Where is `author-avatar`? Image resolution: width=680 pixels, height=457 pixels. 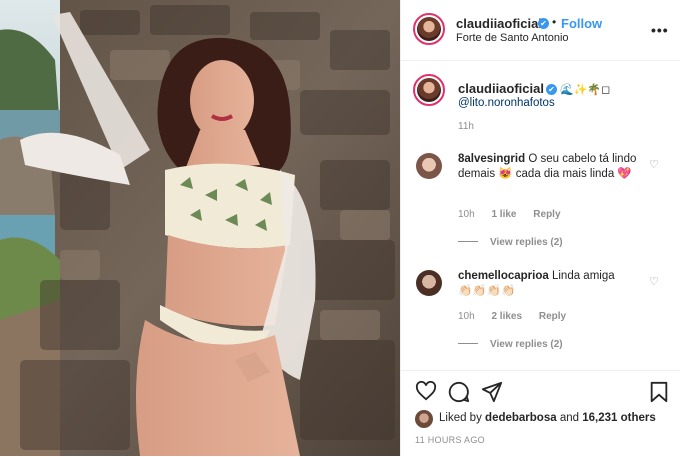 author-avatar is located at coordinates (429, 29).